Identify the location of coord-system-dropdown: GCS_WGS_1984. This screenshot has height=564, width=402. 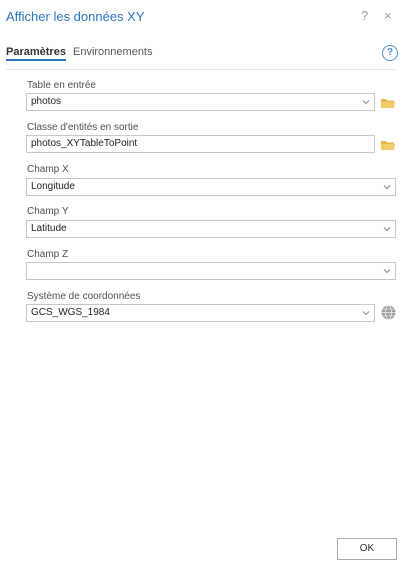
(200, 313).